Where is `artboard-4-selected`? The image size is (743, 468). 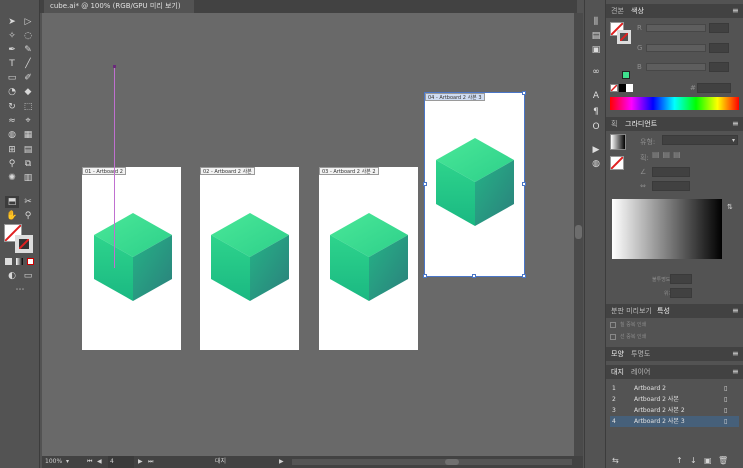 artboard-4-selected is located at coordinates (474, 184).